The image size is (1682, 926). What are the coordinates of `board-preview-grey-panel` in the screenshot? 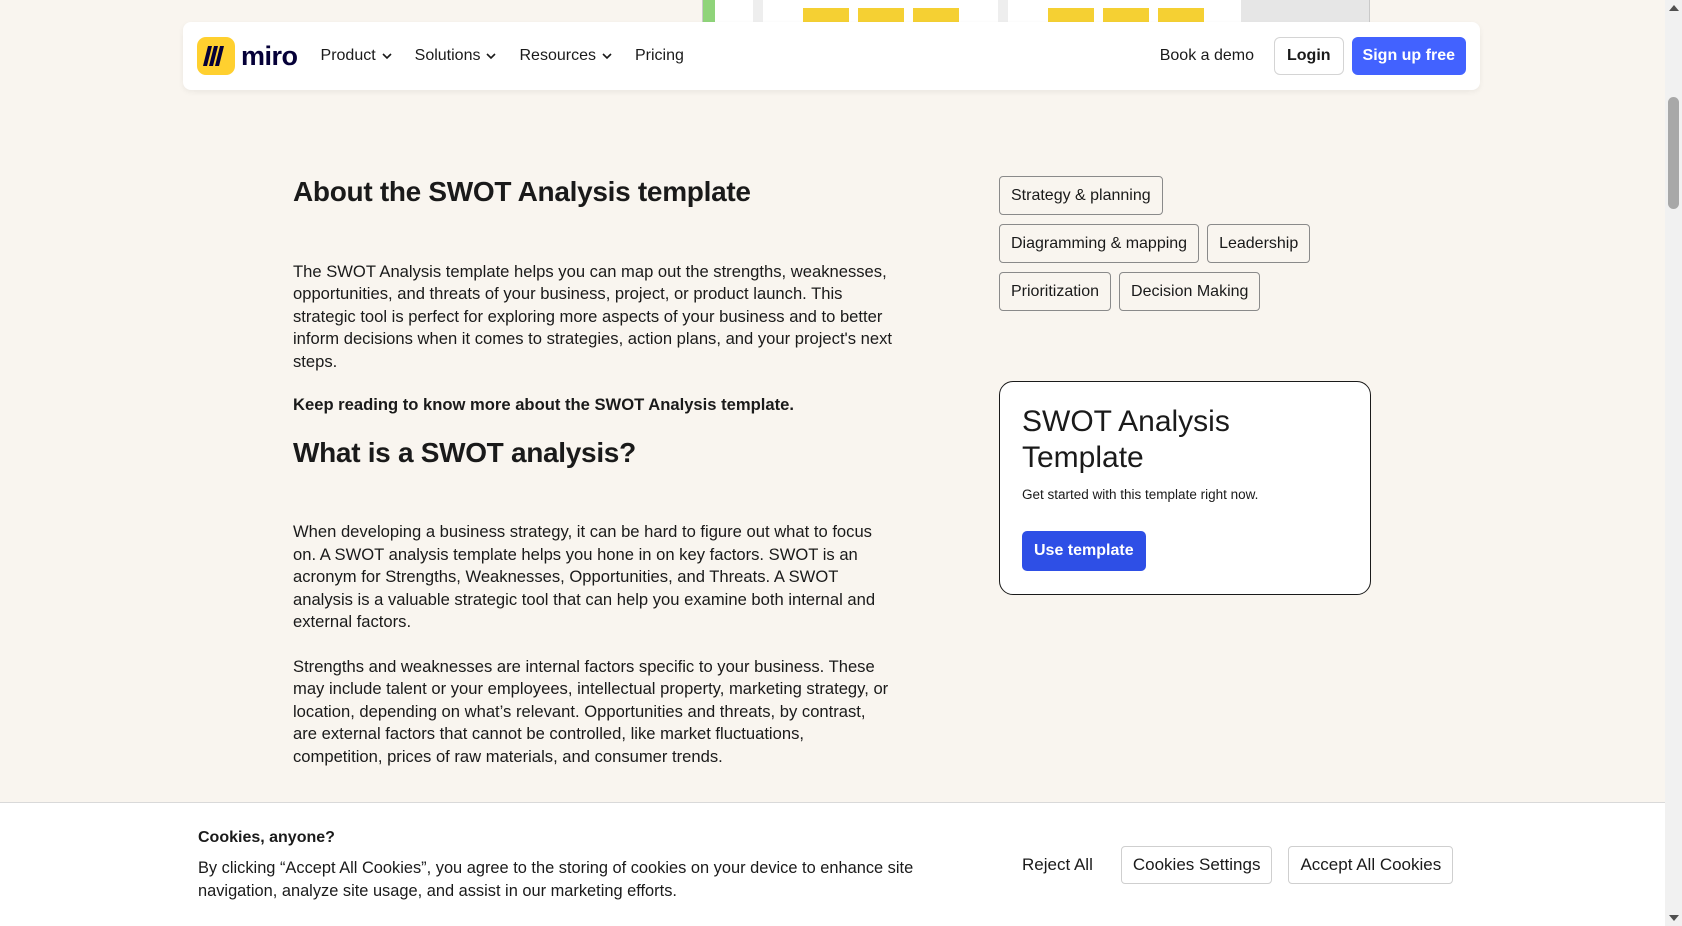 It's located at (1305, 12).